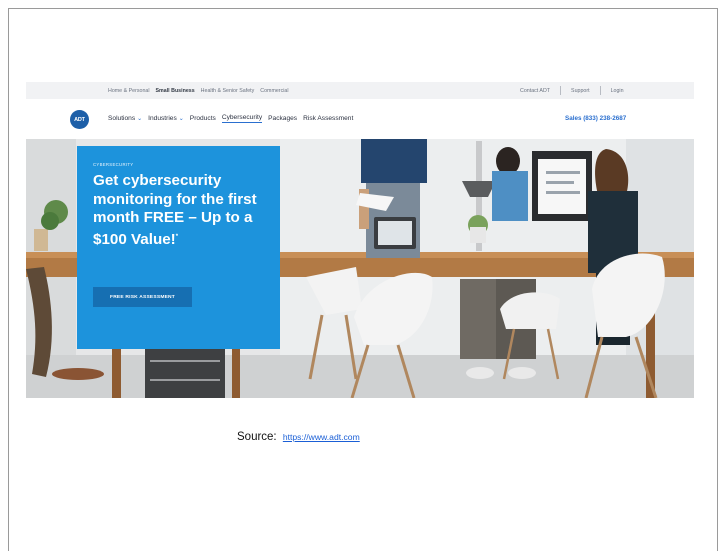  Describe the element at coordinates (79, 119) in the screenshot. I see `adt-logo-icon: ADT` at that location.